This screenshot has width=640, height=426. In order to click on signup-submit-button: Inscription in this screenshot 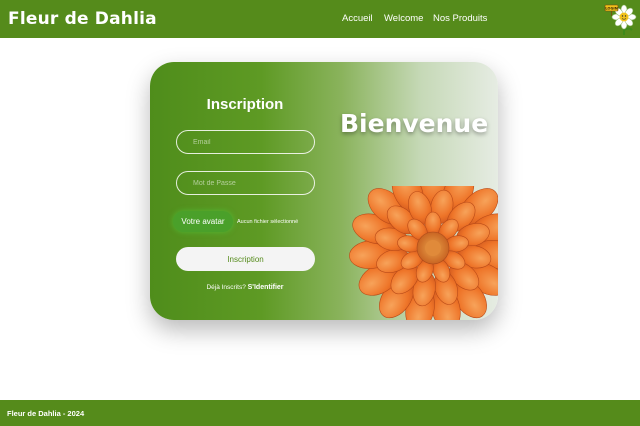, I will do `click(245, 259)`.